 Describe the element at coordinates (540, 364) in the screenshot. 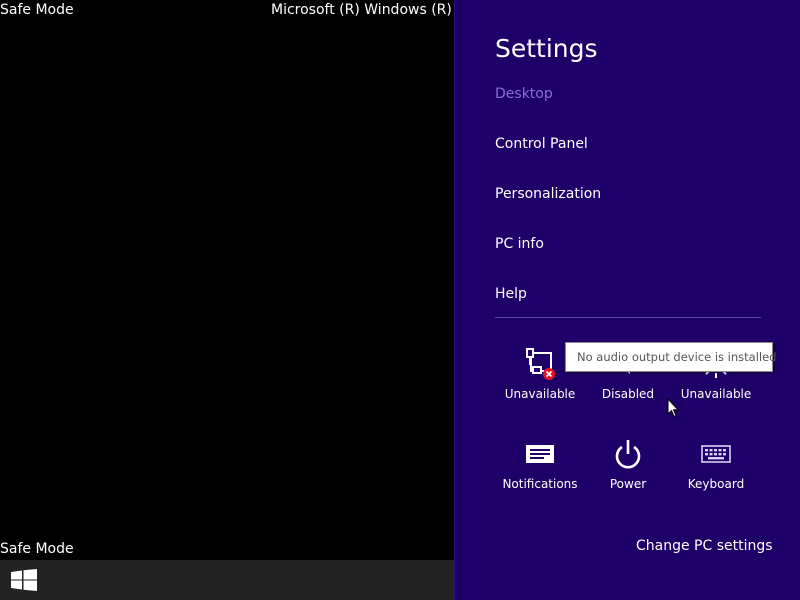

I see `network-unavailable-icon` at that location.